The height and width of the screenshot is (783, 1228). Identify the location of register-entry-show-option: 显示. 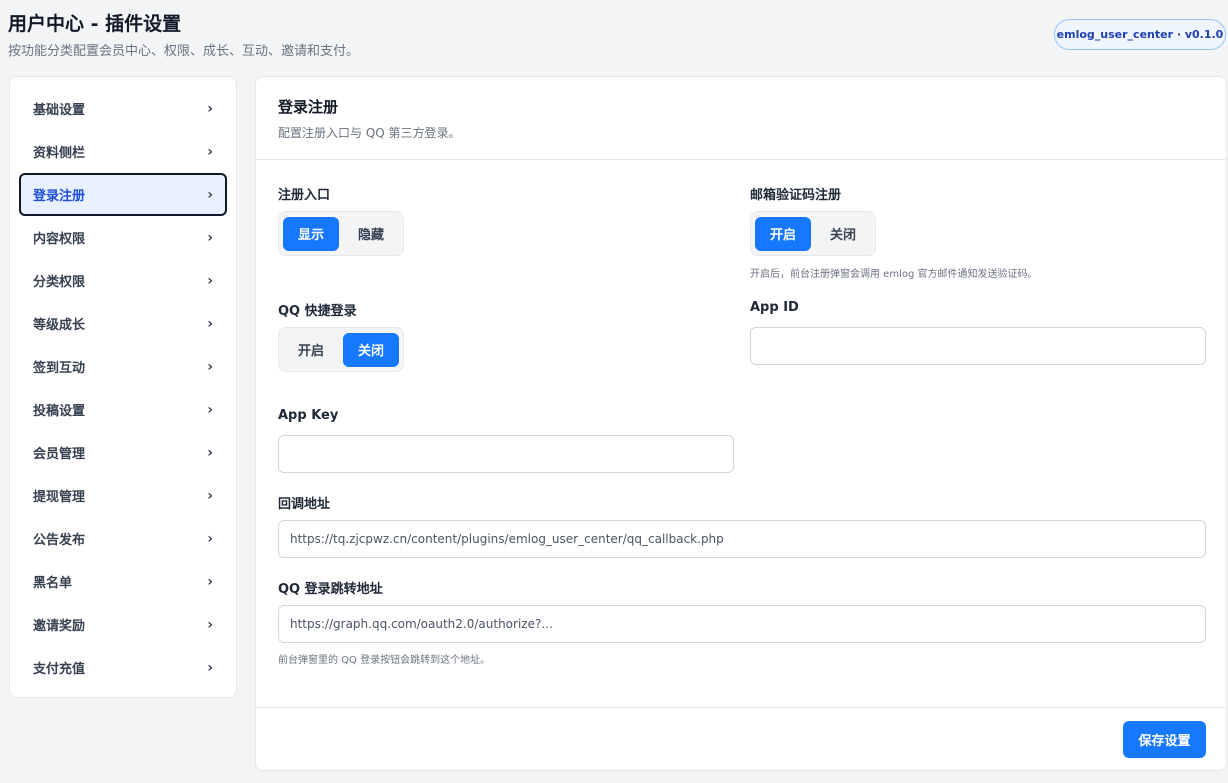
(311, 233).